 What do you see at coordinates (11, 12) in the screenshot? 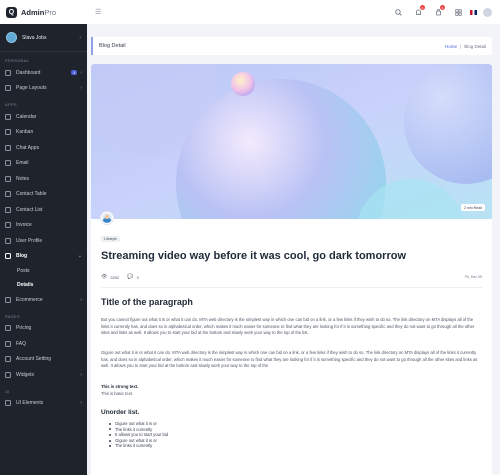
I see `brand-logo-icon: Q` at bounding box center [11, 12].